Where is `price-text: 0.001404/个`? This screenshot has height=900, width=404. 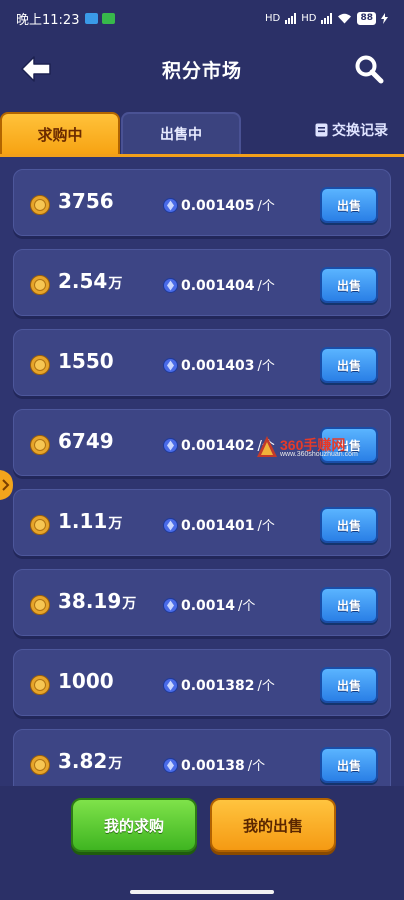
price-text: 0.001404/个 is located at coordinates (228, 286).